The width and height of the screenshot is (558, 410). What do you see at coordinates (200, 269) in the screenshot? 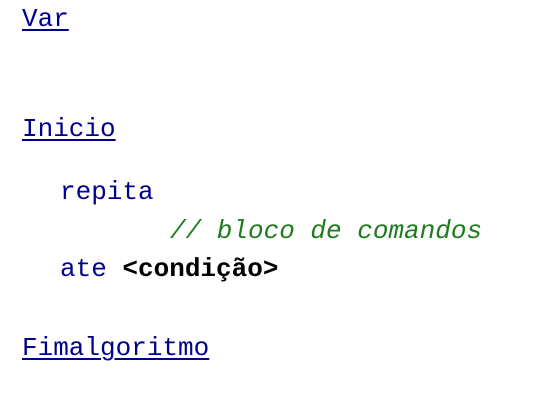
I see `condition-placeholder: <condição>` at bounding box center [200, 269].